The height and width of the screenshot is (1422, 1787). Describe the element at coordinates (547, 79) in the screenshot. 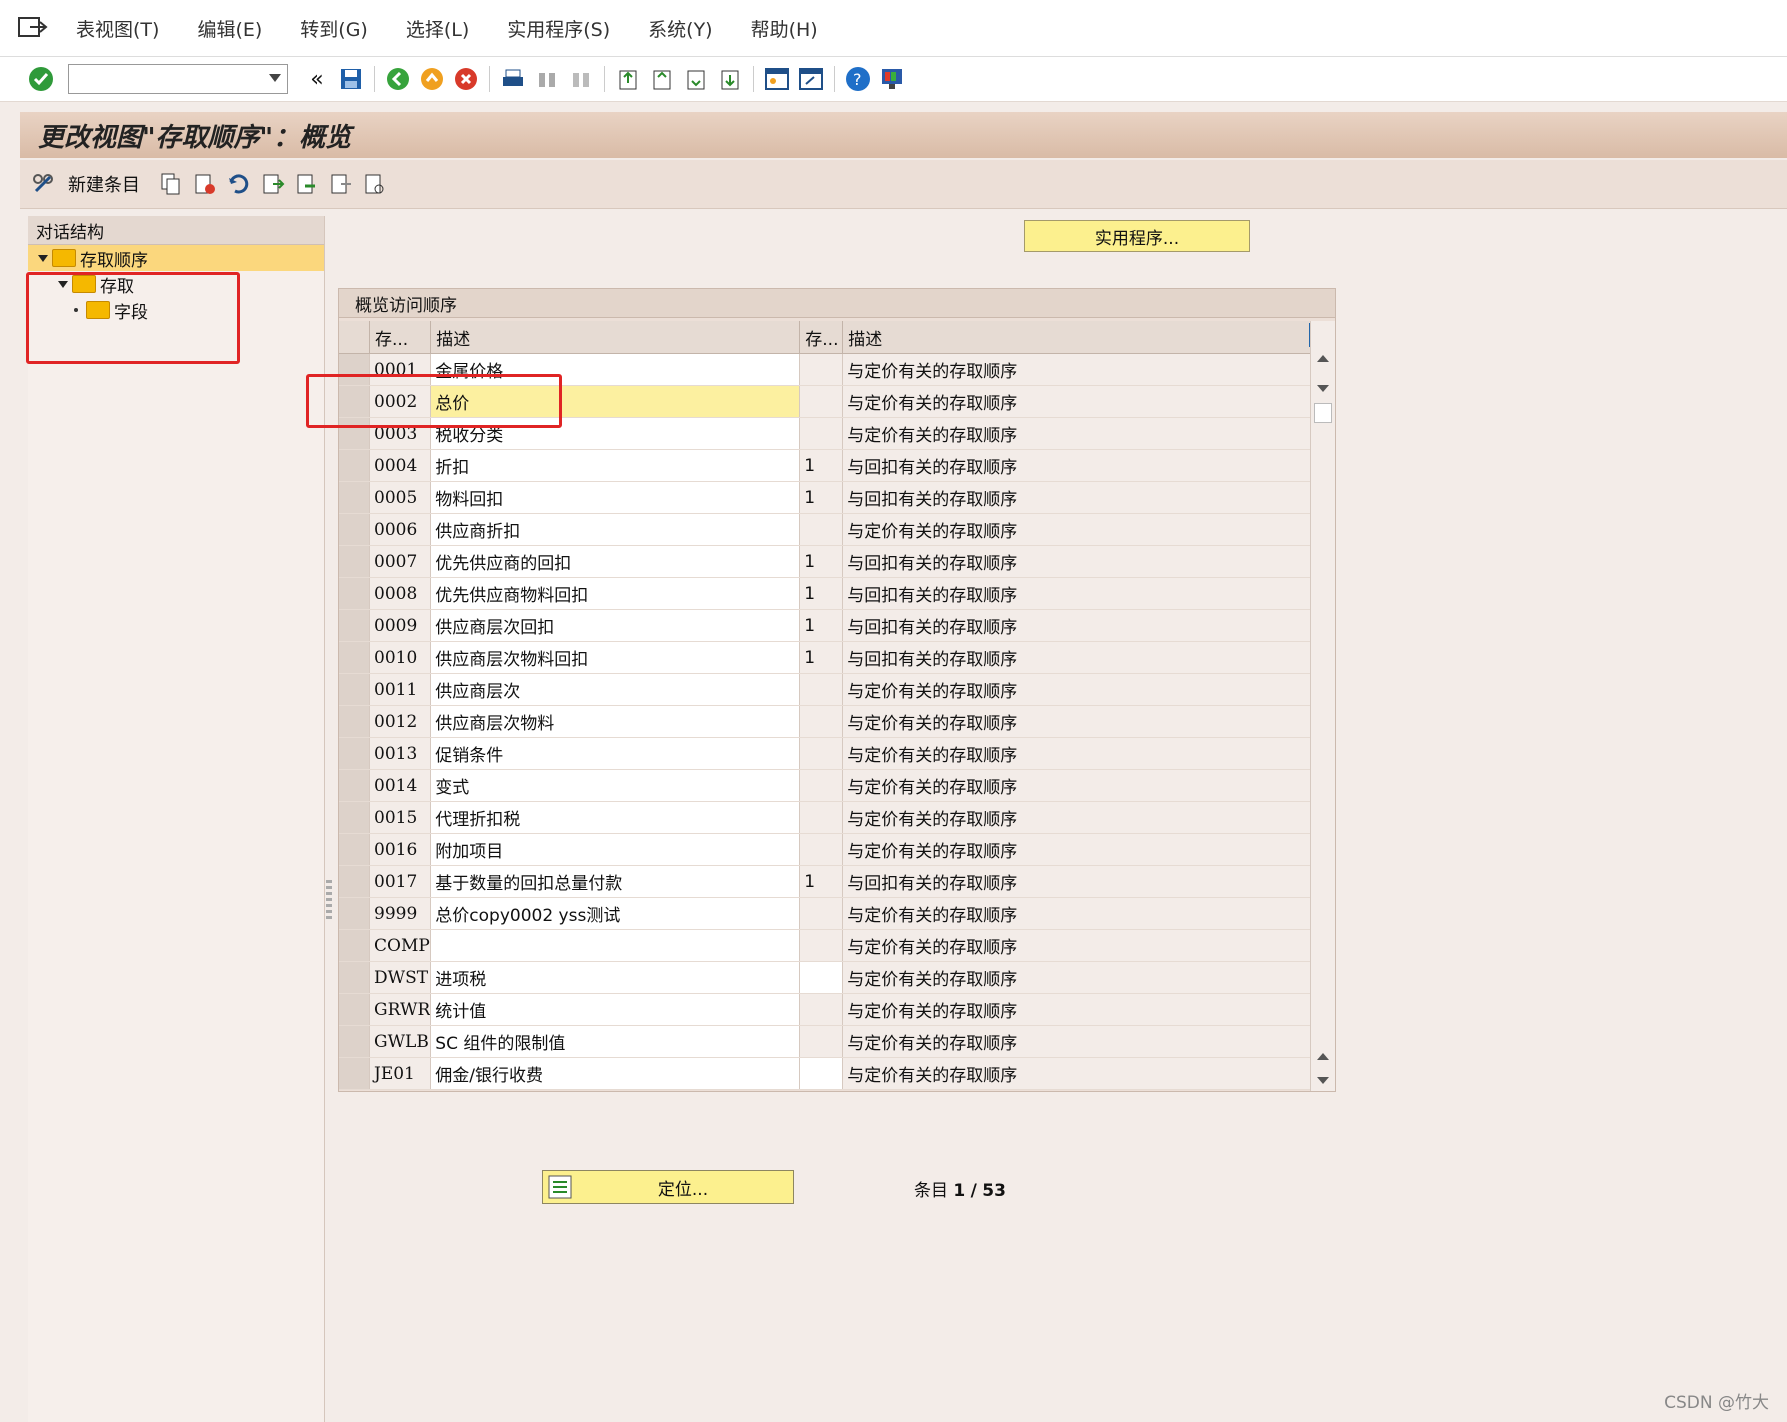

I see `find-icon` at that location.